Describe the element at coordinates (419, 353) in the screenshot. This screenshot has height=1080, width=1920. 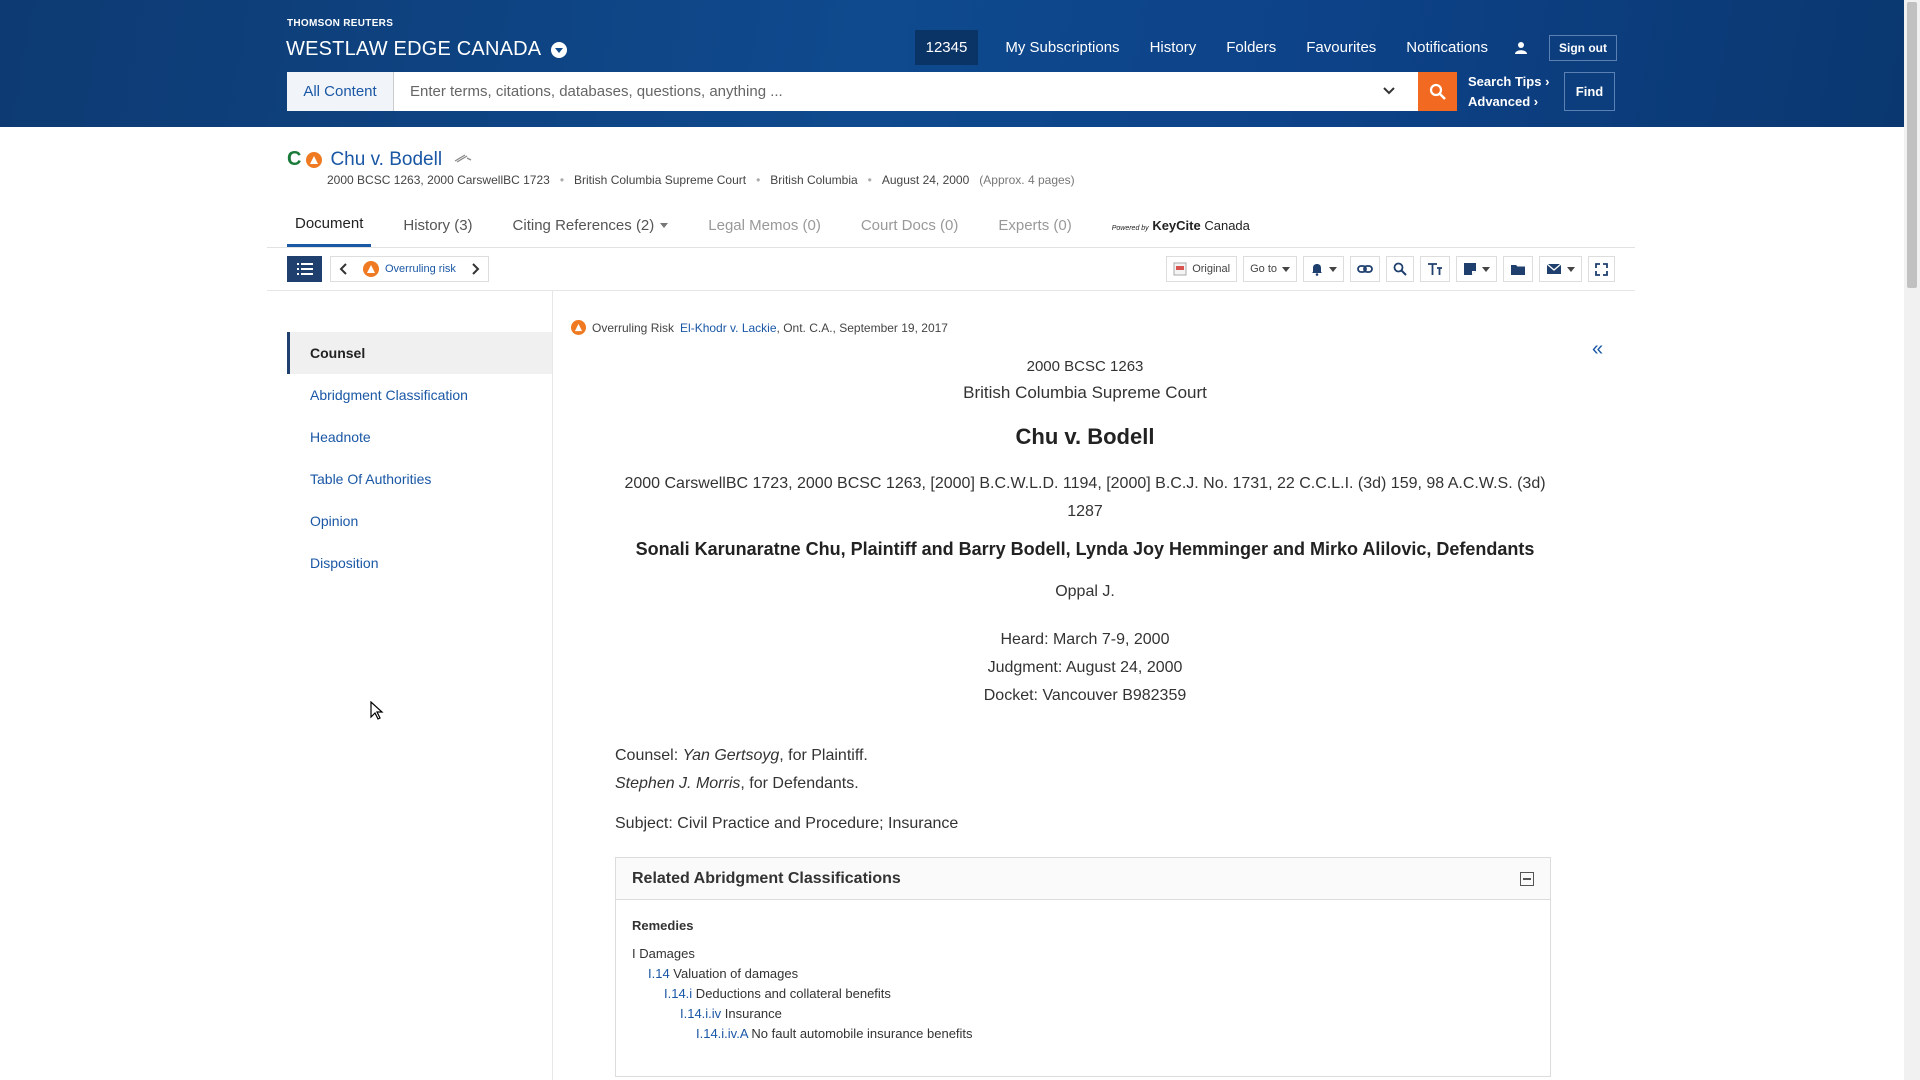
I see `outline-item-counsel: Counsel` at that location.